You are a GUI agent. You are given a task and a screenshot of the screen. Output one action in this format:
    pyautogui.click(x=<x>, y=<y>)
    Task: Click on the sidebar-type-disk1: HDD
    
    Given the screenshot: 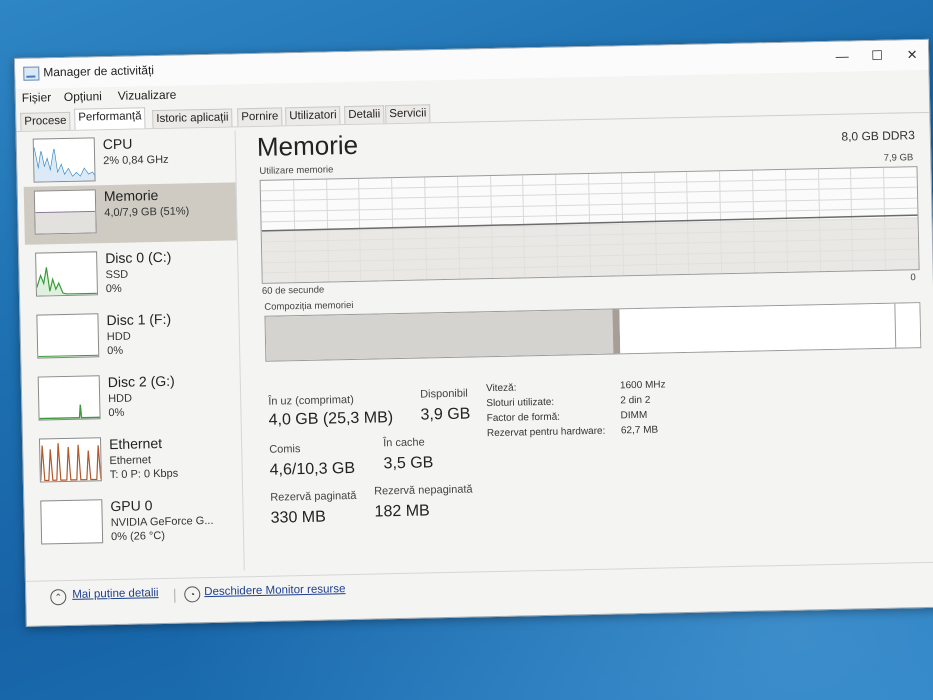 What is the action you would take?
    pyautogui.click(x=118, y=337)
    